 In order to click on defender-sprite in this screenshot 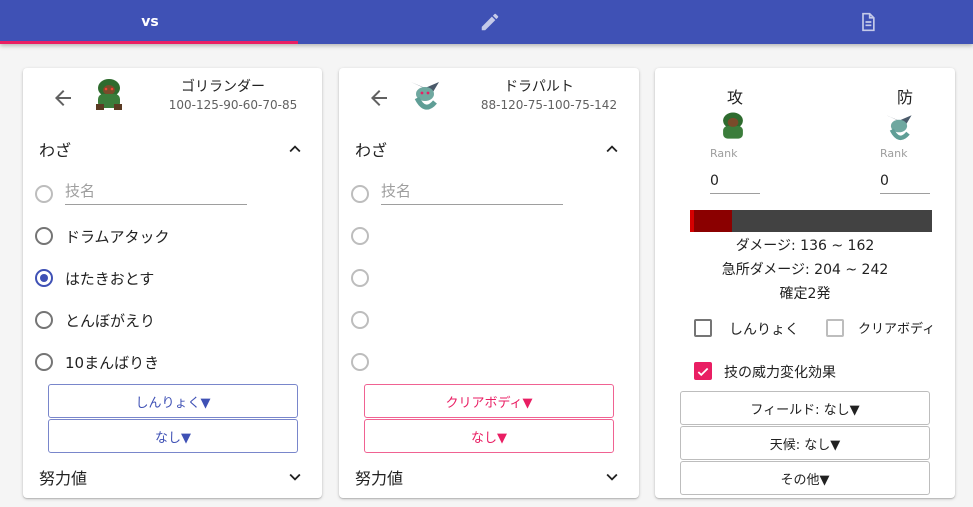, I will do `click(425, 96)`.